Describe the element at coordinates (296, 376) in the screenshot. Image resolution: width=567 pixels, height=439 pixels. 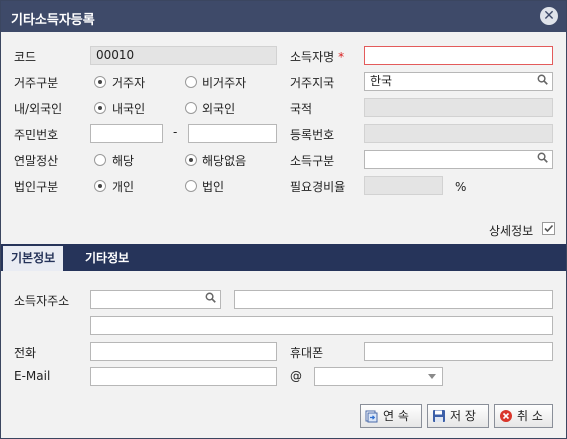
I see `email-at-sign: @` at that location.